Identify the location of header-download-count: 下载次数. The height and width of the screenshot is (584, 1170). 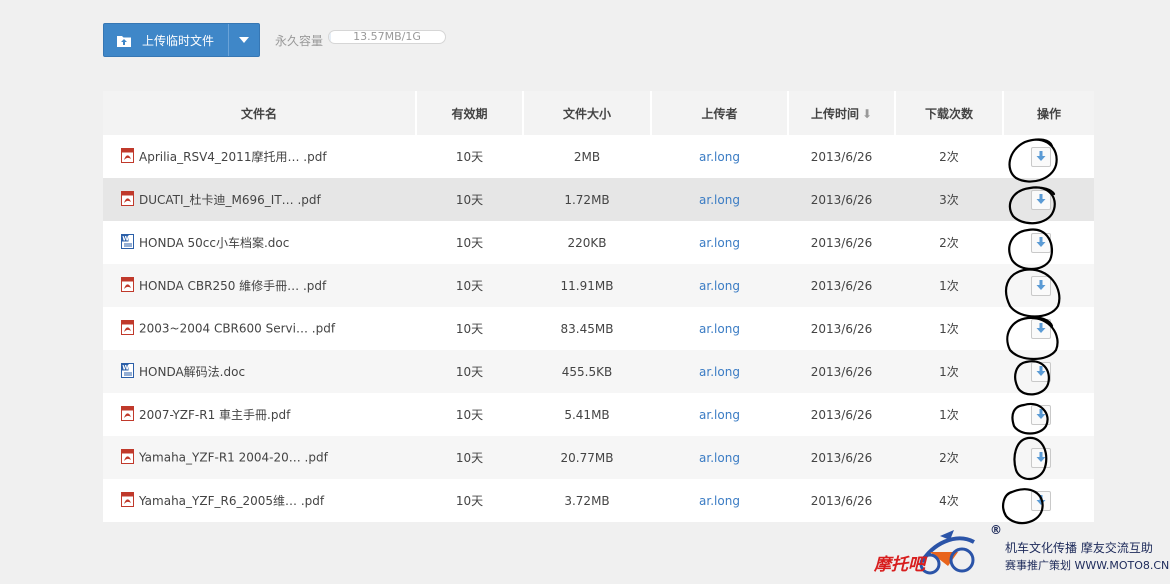
(949, 113).